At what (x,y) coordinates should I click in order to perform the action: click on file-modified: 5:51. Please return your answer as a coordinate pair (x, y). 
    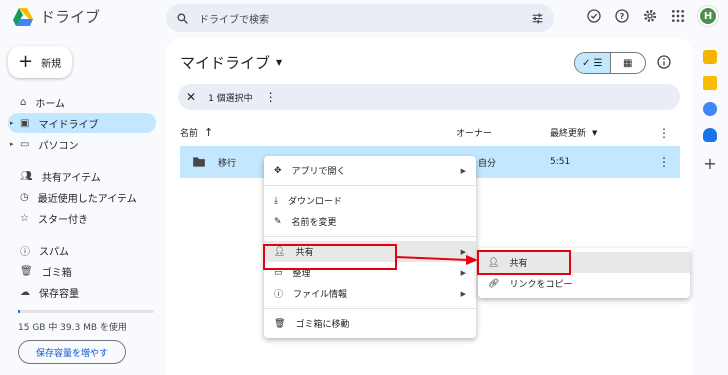
    Looking at the image, I should click on (560, 162).